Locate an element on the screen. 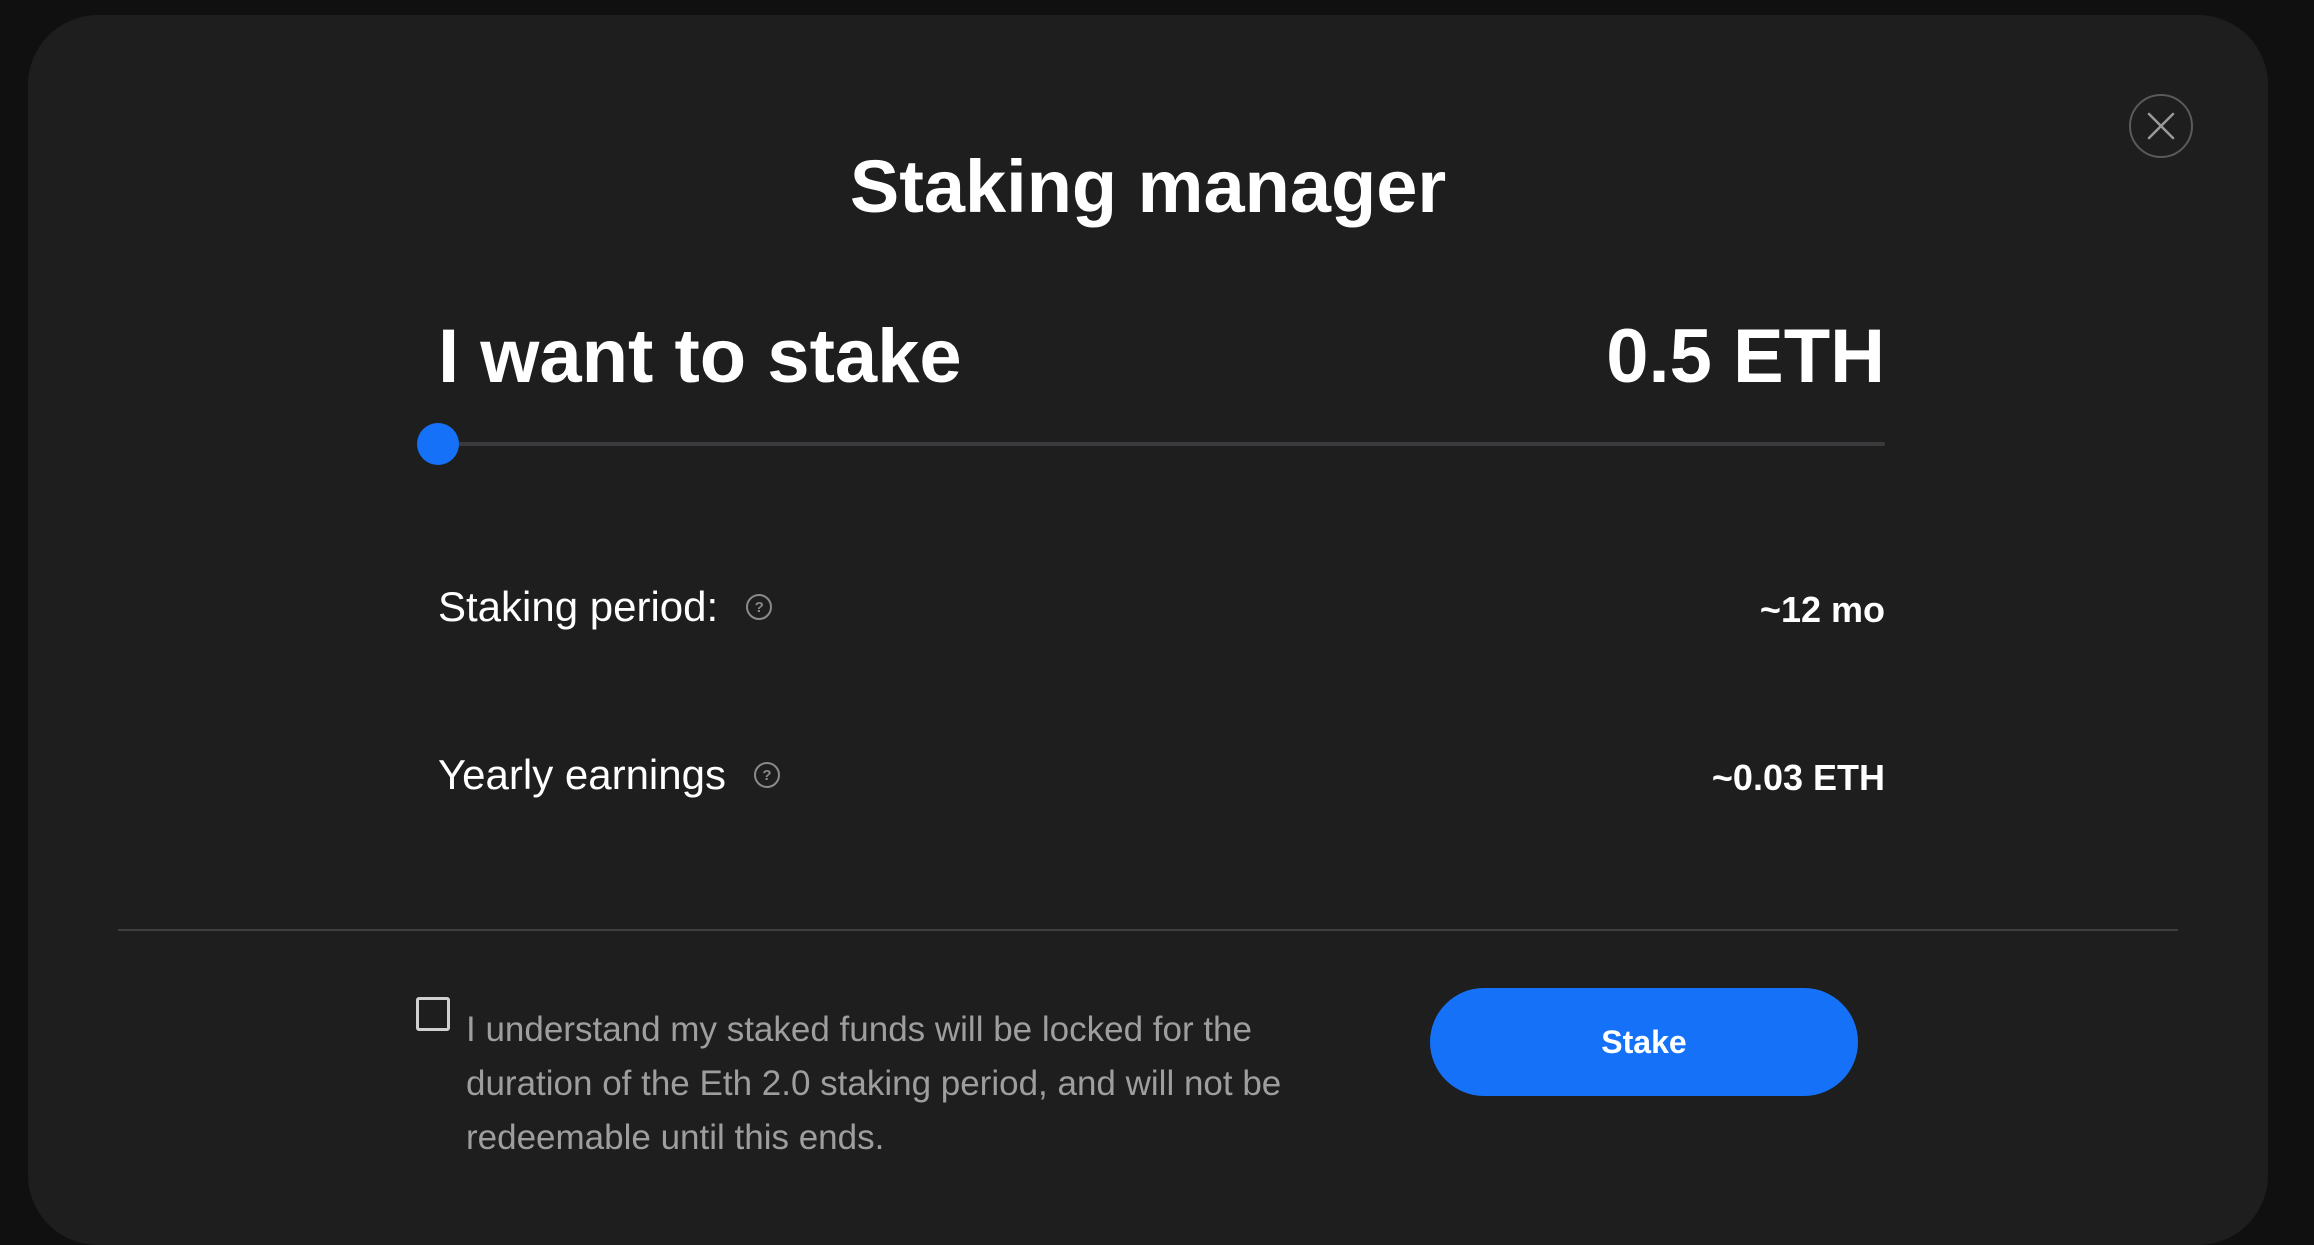 This screenshot has width=2314, height=1245. stake-button: Stake is located at coordinates (1644, 1042).